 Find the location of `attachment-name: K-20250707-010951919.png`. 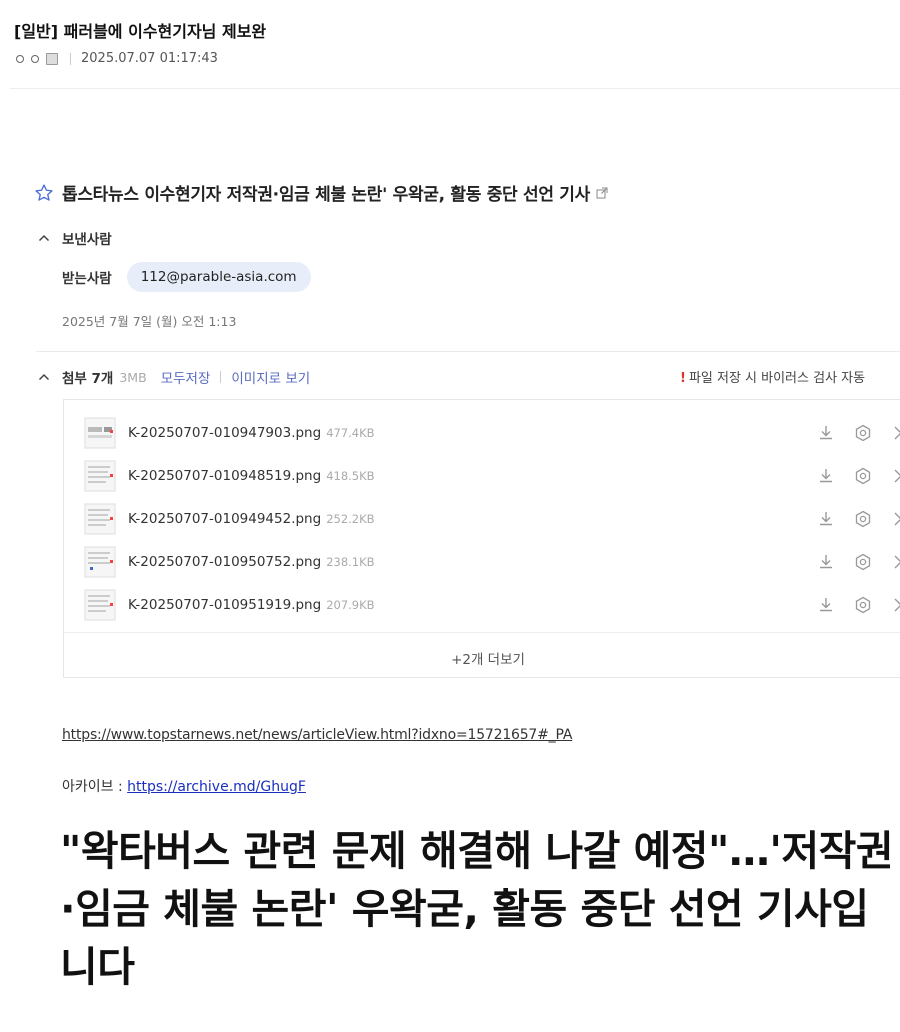

attachment-name: K-20250707-010951919.png is located at coordinates (225, 605).